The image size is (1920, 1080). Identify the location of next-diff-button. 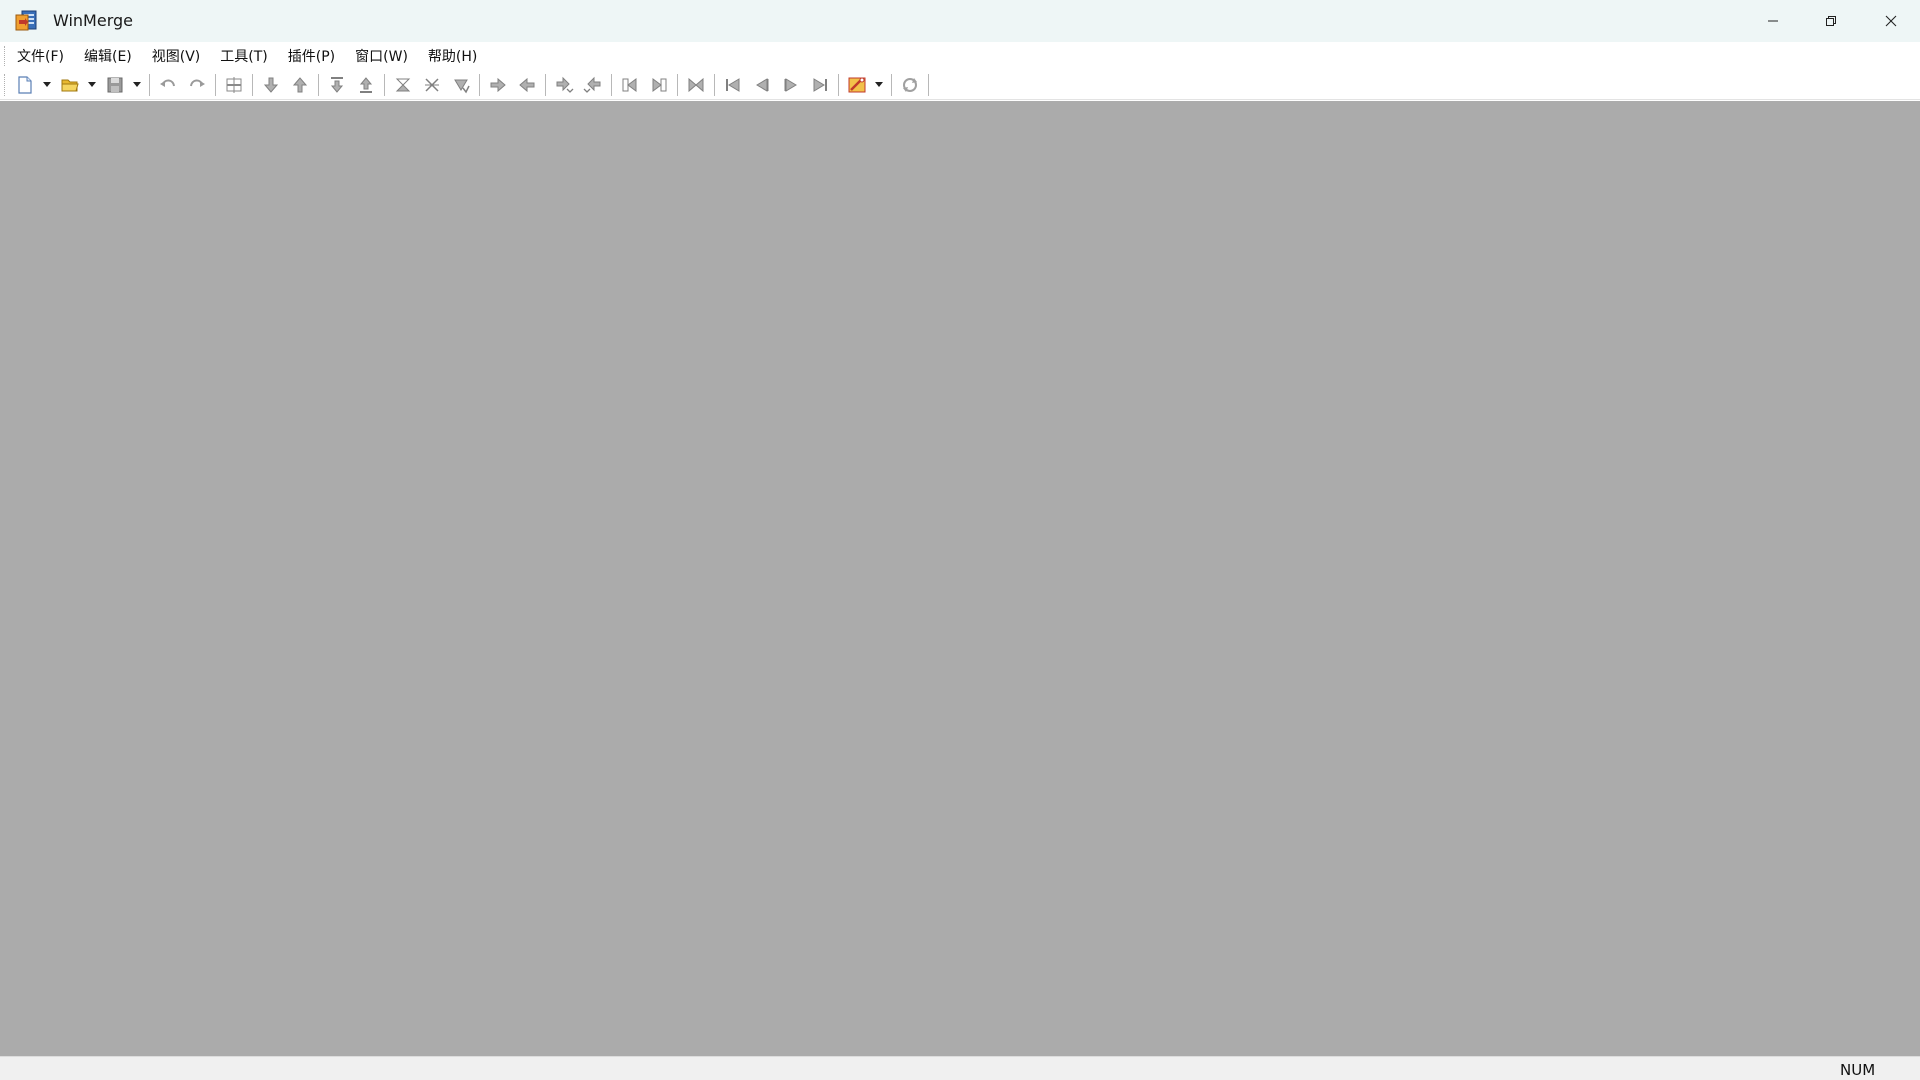
(271, 85).